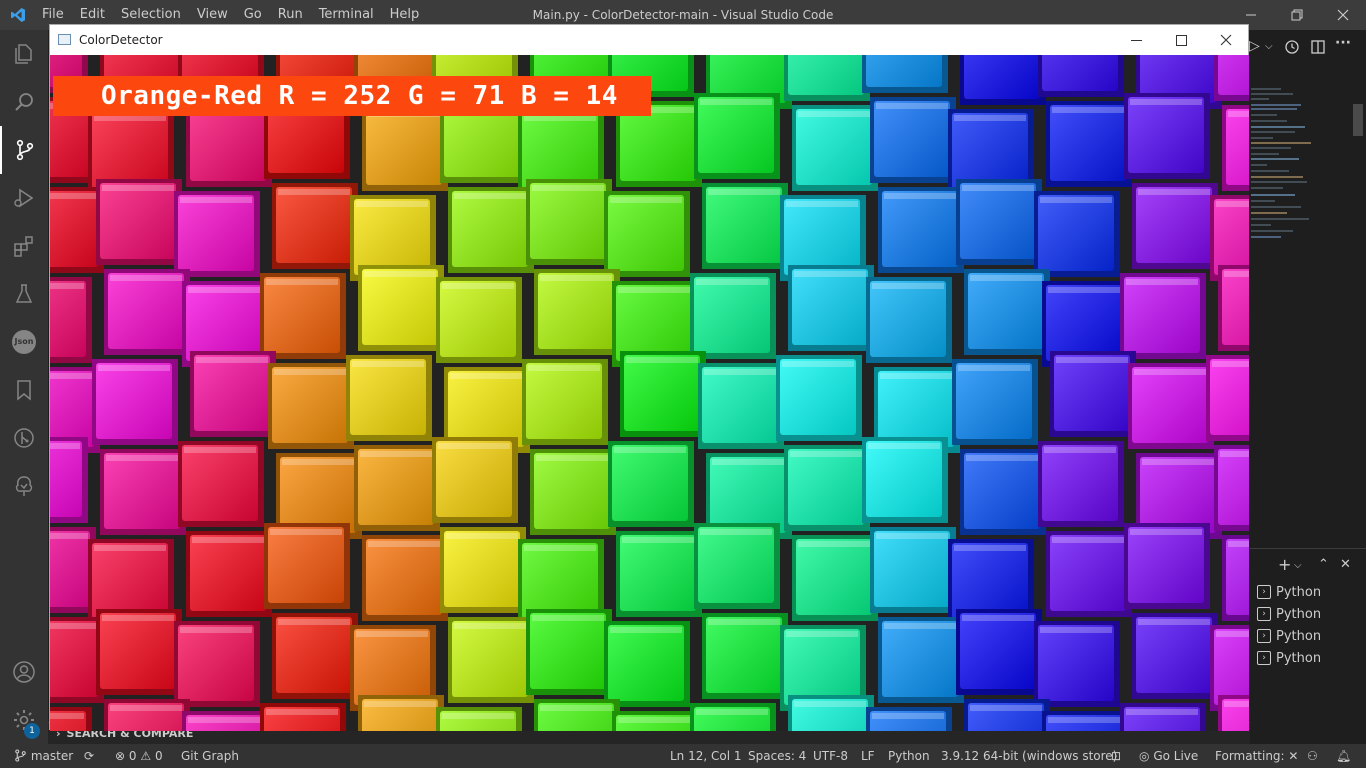  What do you see at coordinates (706, 756) in the screenshot?
I see `cursor-position: Ln 12, Col 1` at bounding box center [706, 756].